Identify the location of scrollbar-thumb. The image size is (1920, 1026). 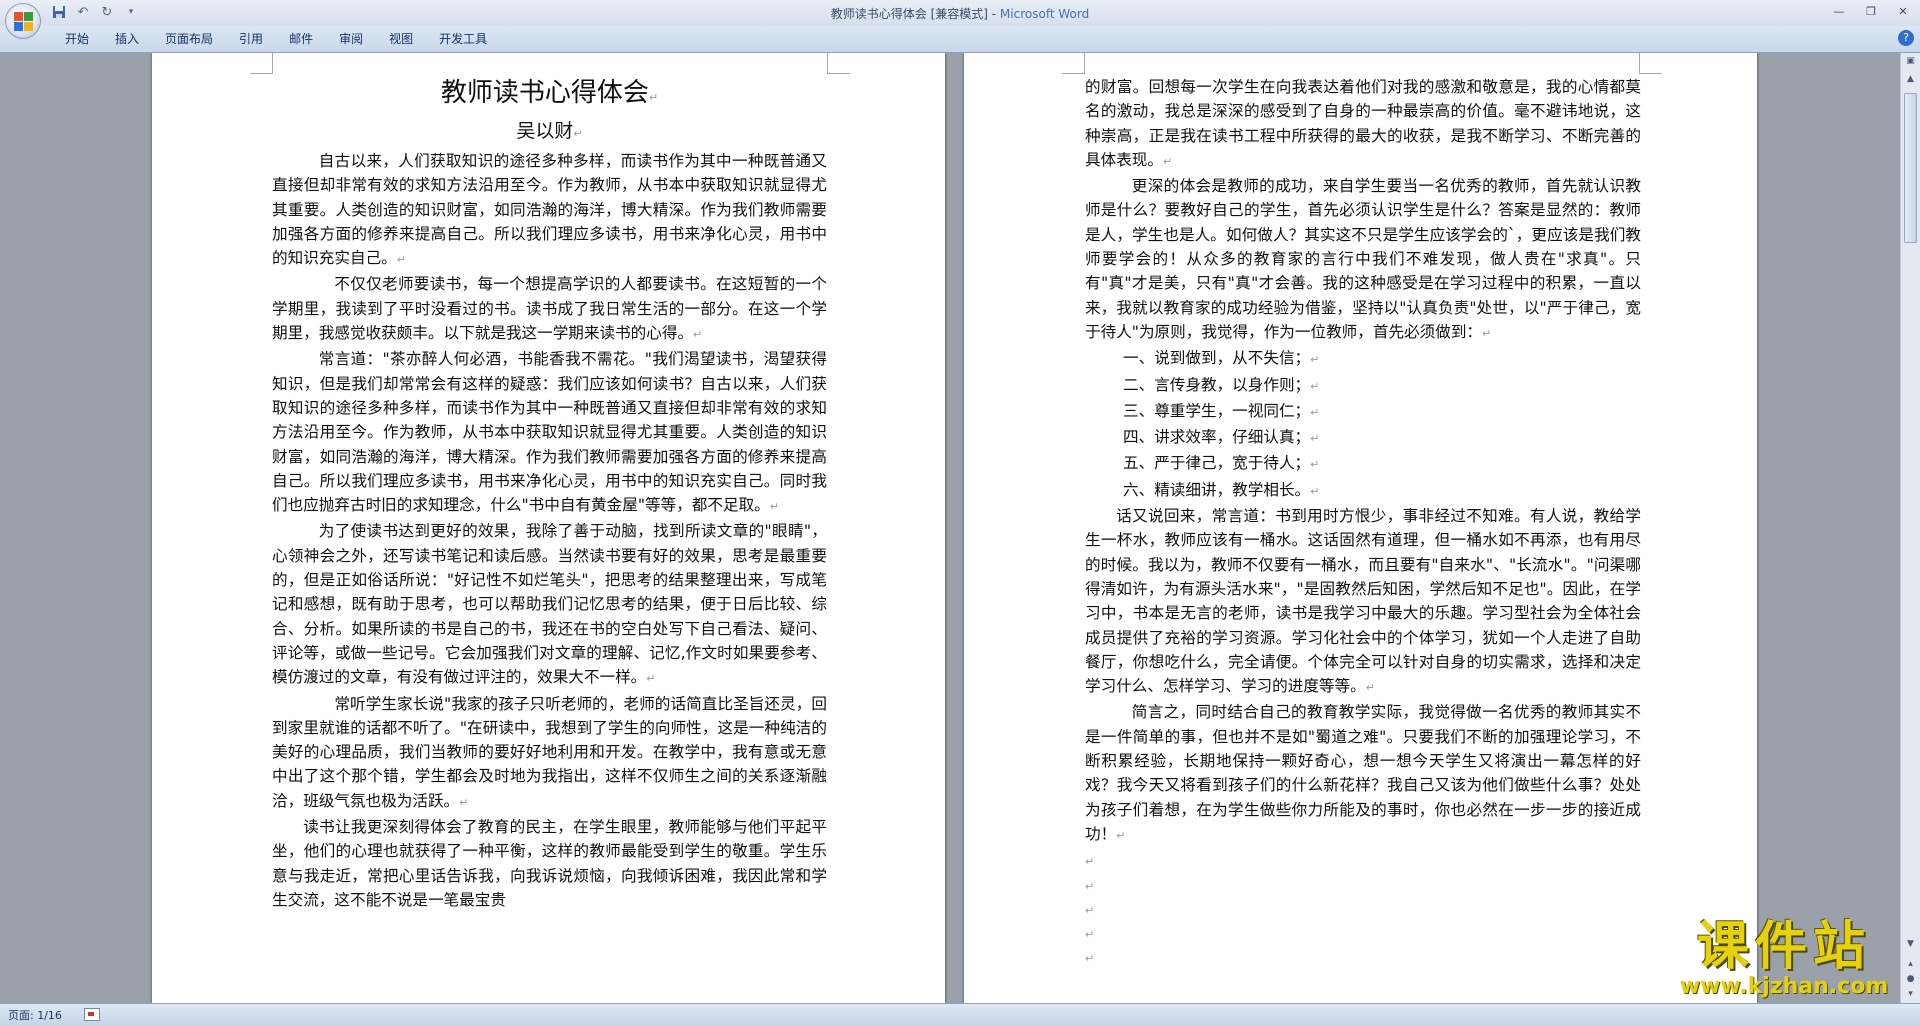
(1910, 168).